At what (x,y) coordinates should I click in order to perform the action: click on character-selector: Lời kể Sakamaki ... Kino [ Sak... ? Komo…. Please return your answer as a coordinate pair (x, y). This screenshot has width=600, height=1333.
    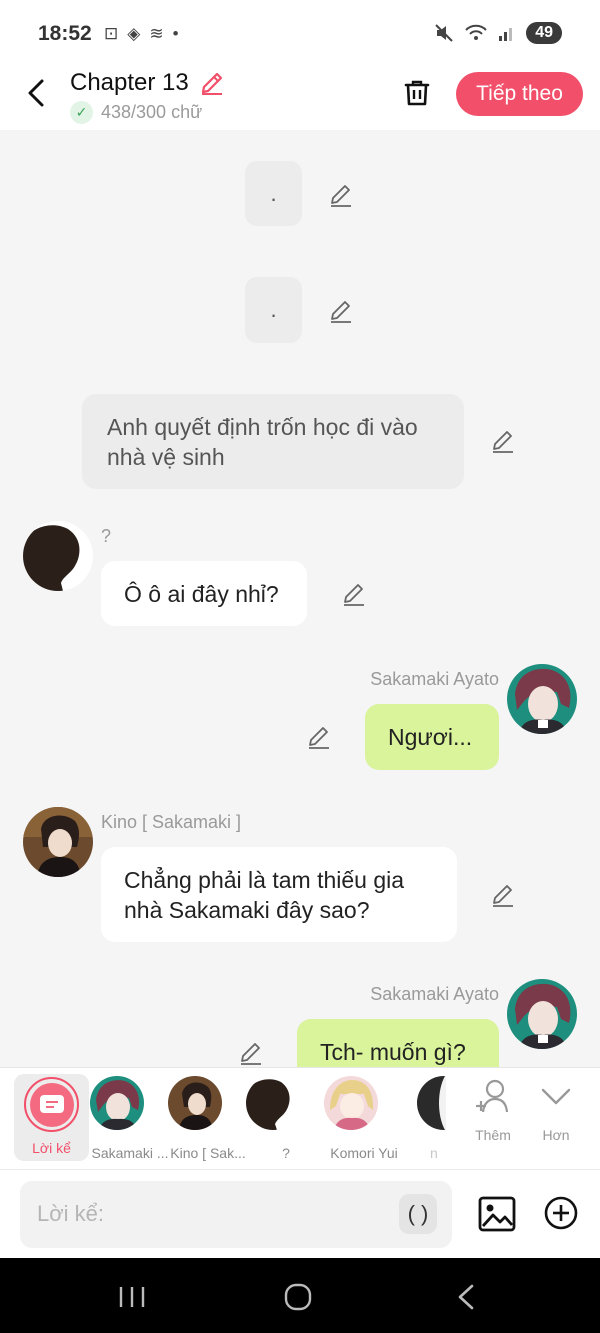
    Looking at the image, I should click on (300, 1118).